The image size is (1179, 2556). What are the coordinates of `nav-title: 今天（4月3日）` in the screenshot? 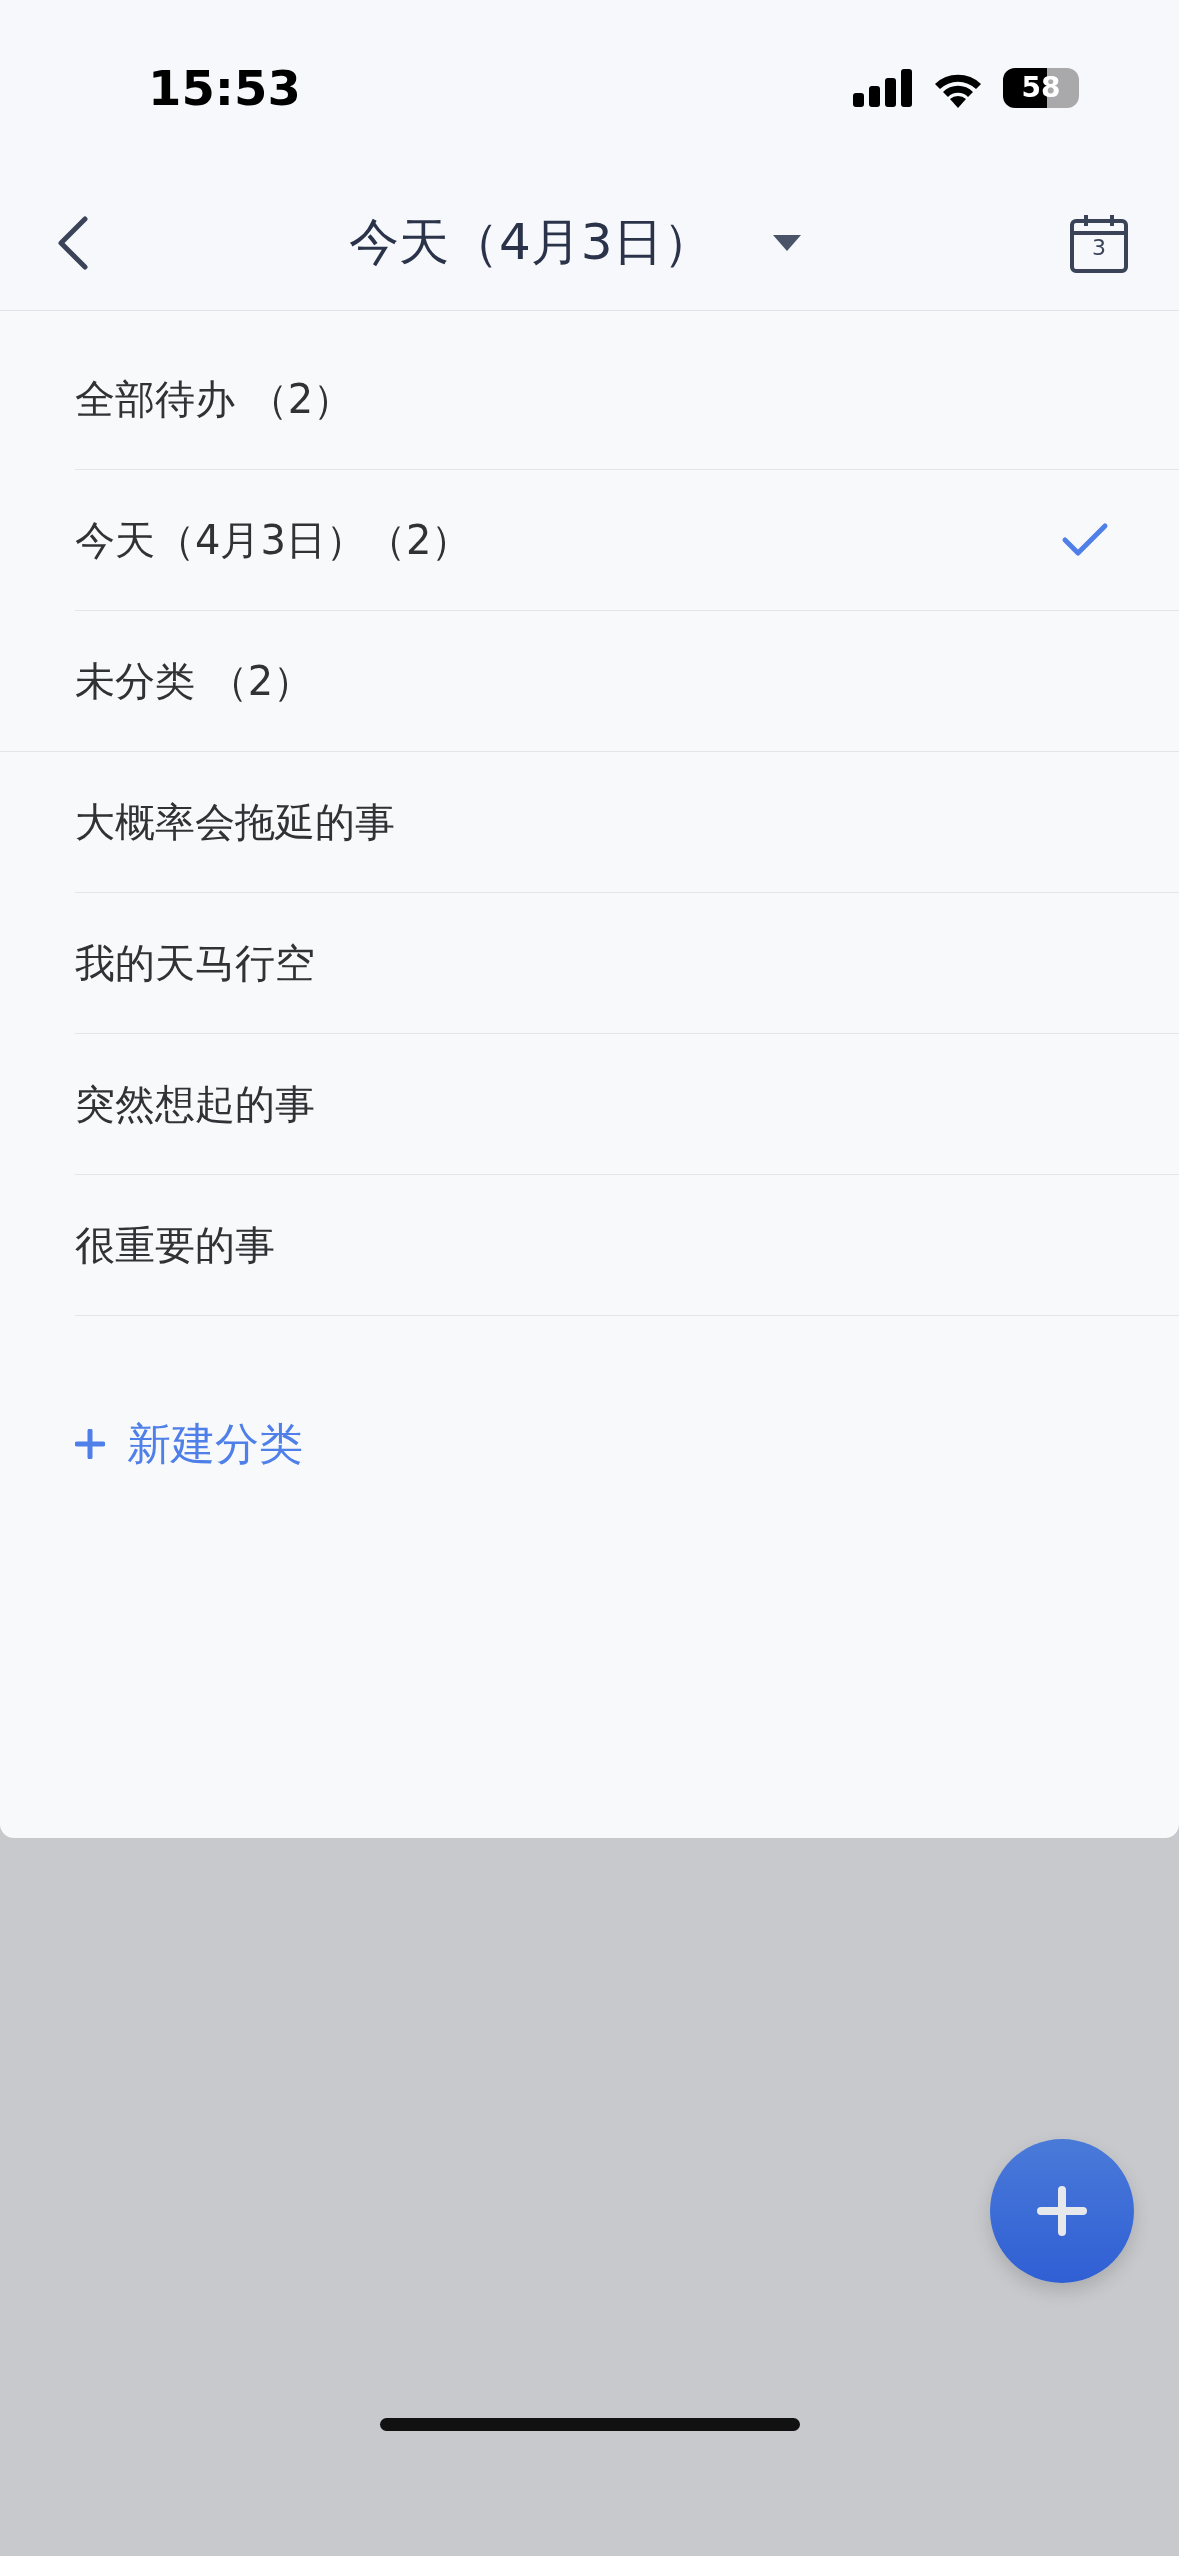 It's located at (531, 242).